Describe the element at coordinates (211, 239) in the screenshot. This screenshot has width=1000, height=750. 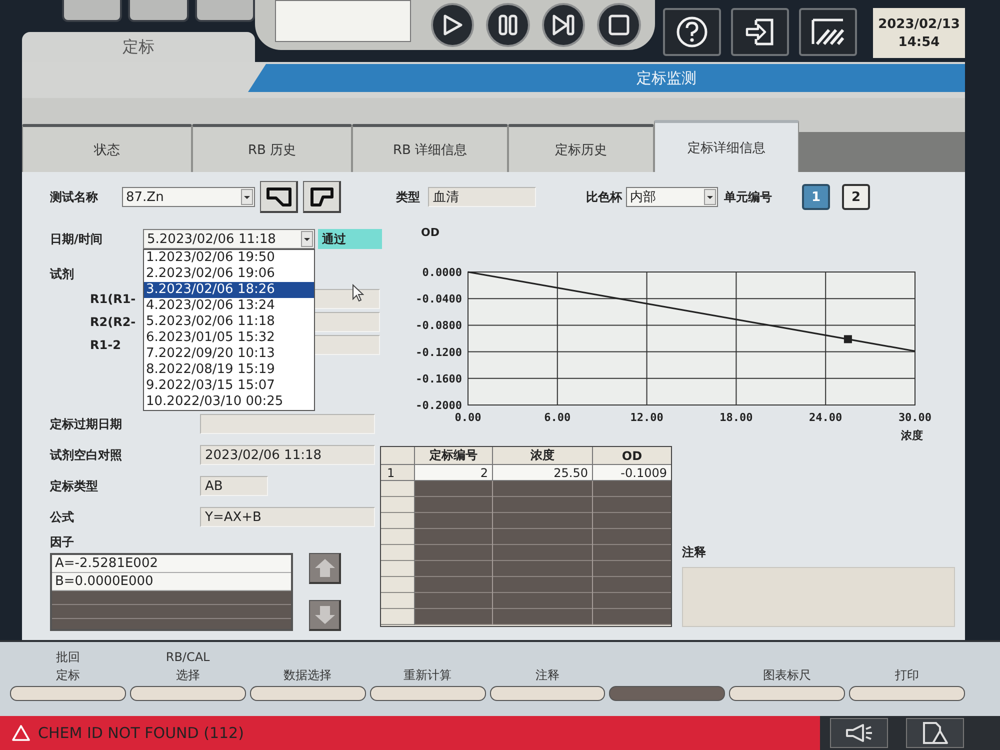
I see `select-value: 5.2023/02/06 11:18` at that location.